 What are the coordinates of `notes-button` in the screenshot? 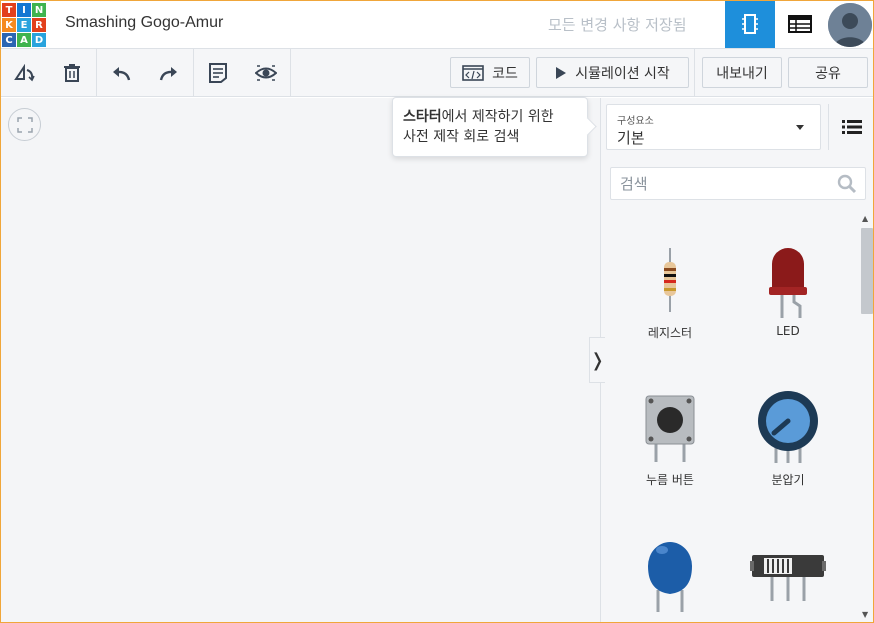 It's located at (218, 73).